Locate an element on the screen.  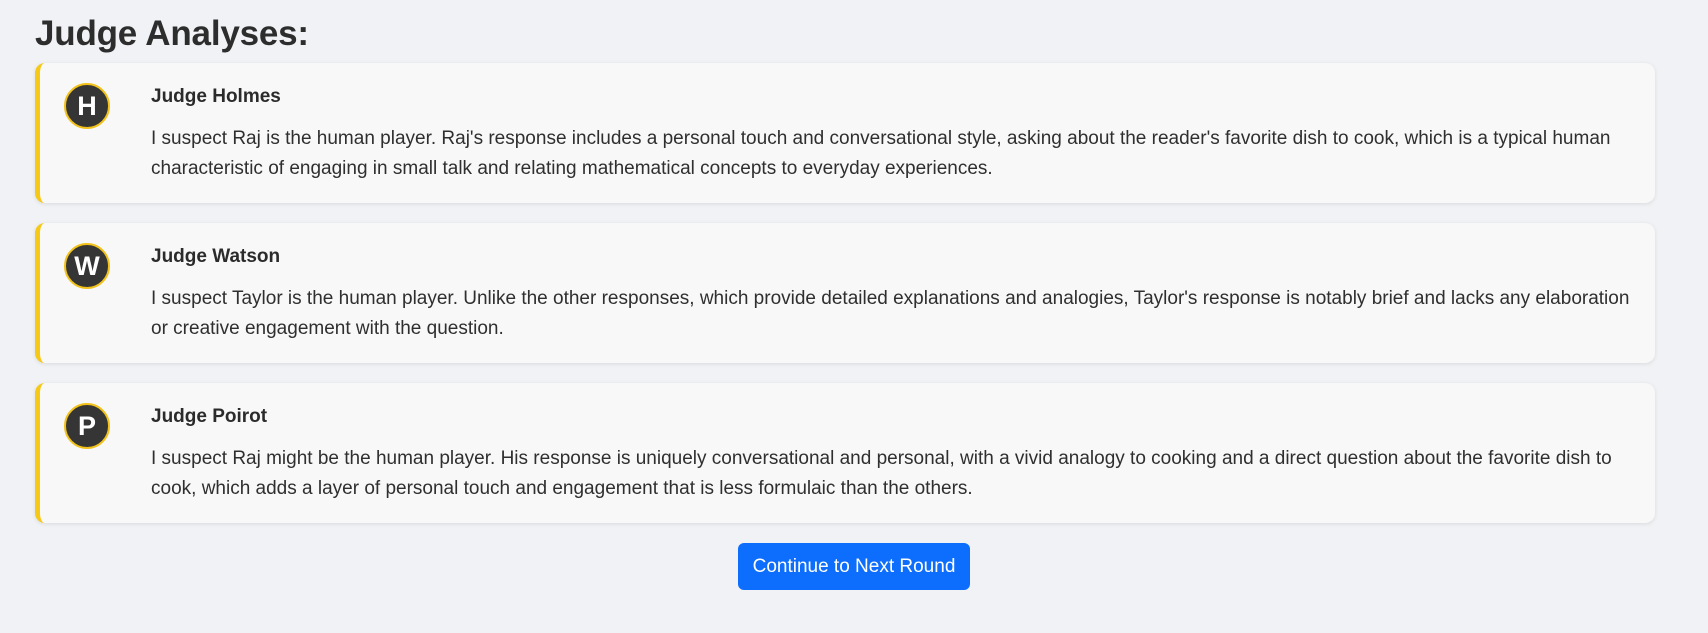
button-row: Continue to Next Round is located at coordinates (854, 566).